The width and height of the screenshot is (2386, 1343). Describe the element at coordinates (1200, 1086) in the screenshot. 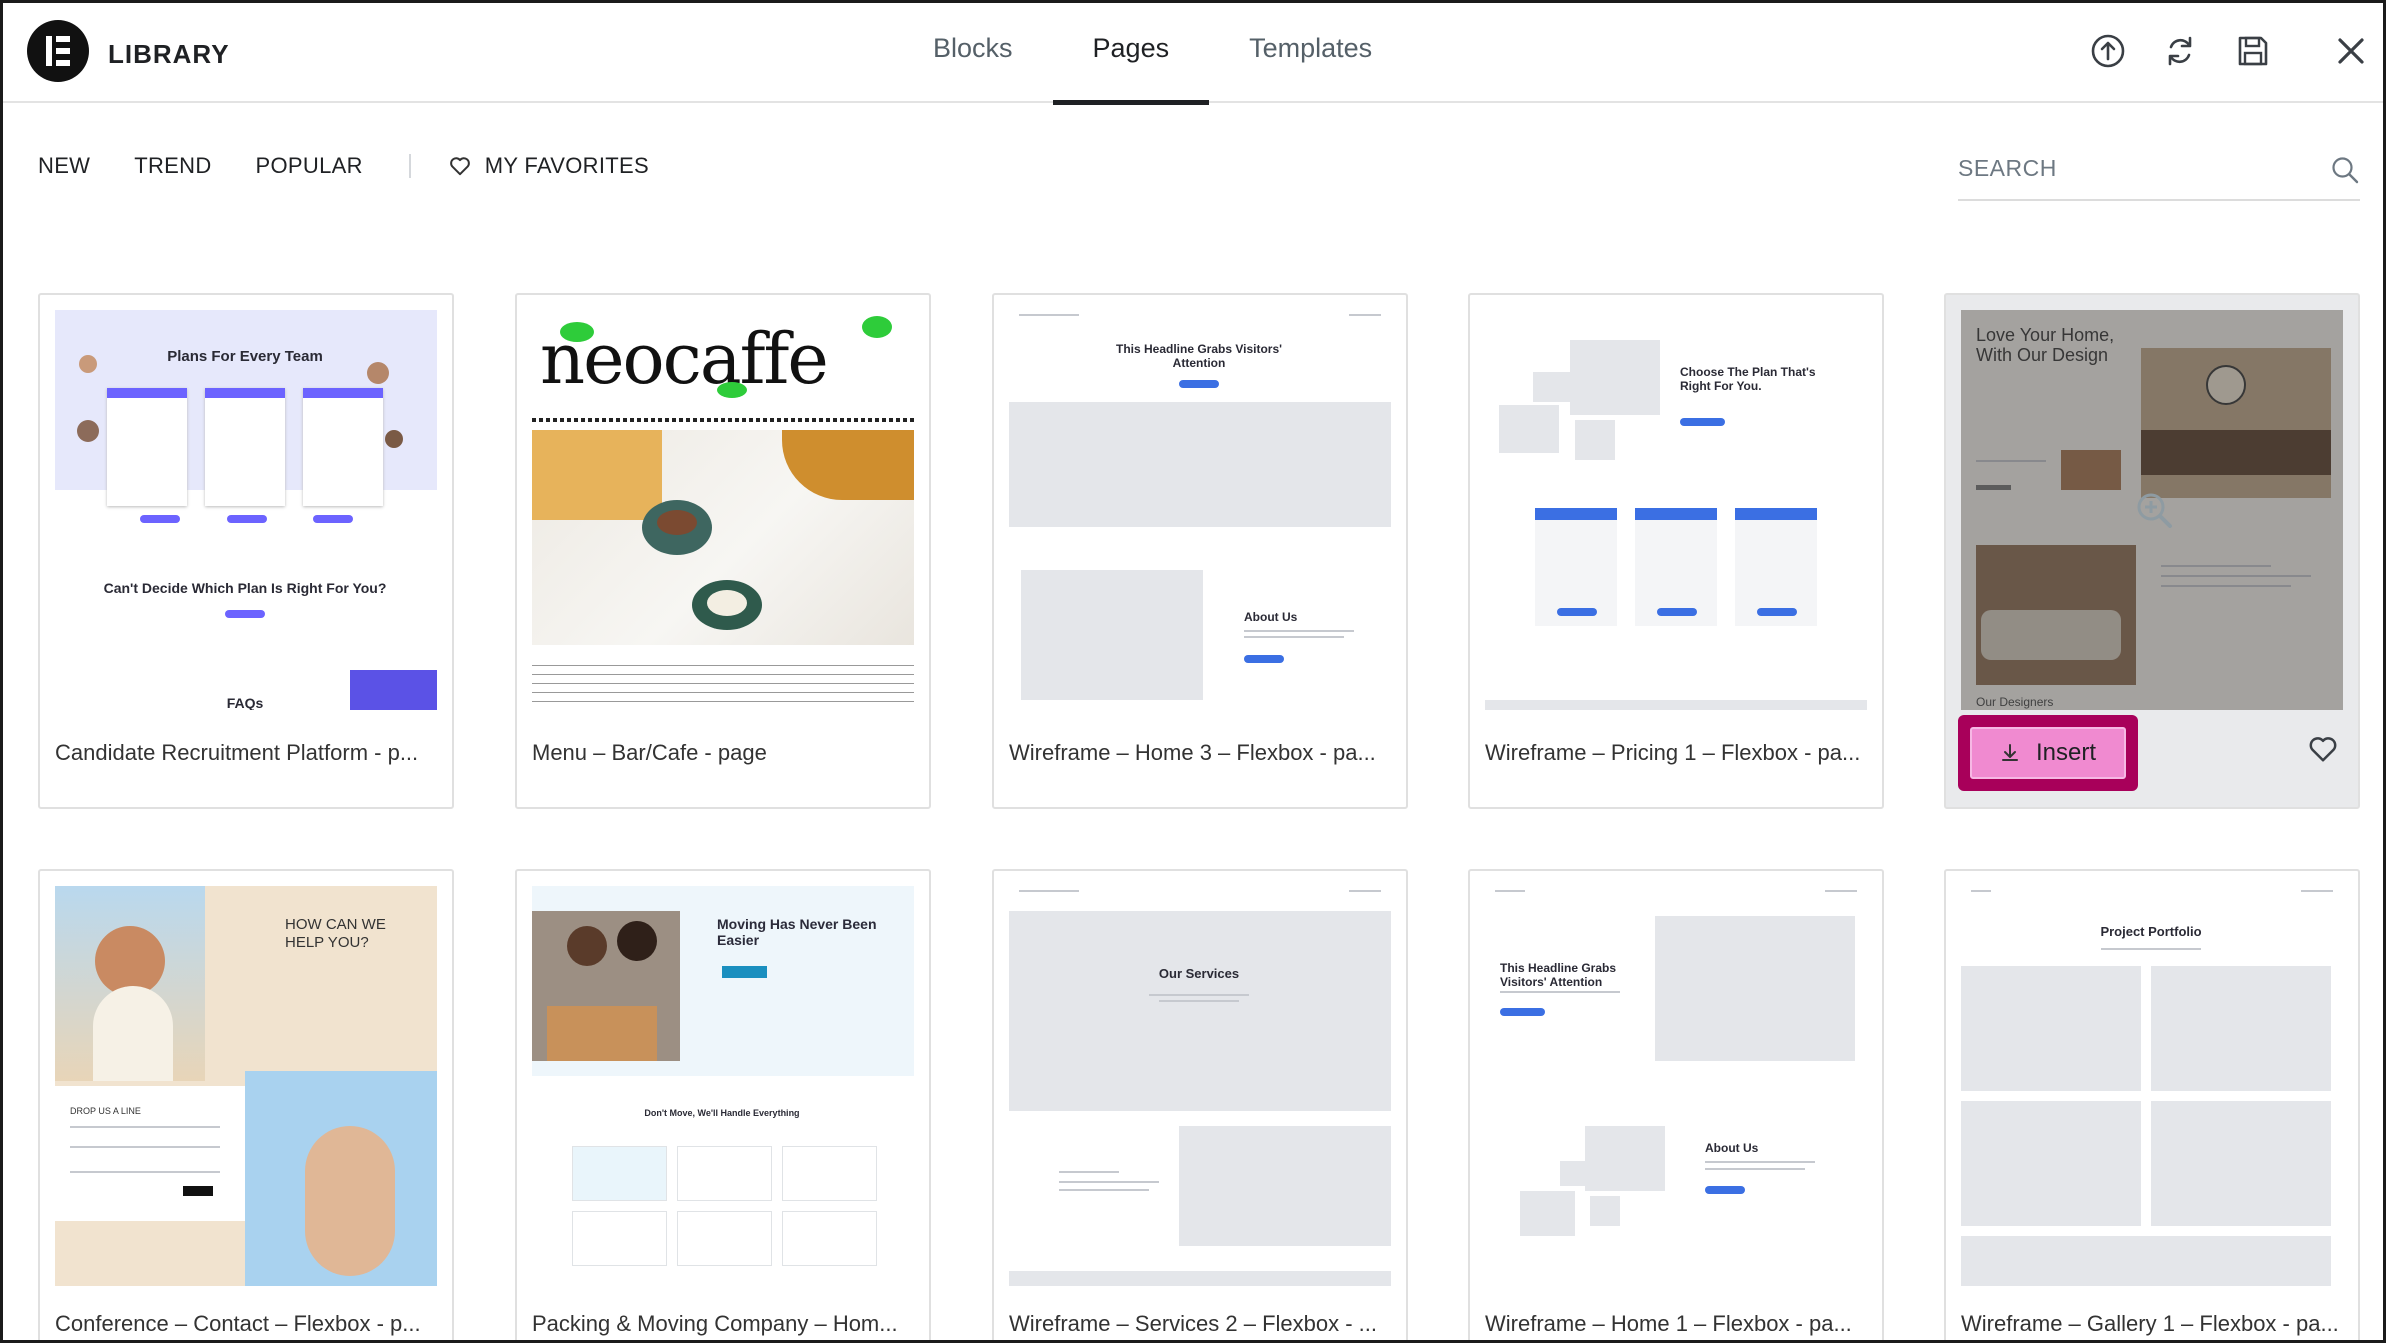

I see `template-thumbnail: Our Services` at that location.